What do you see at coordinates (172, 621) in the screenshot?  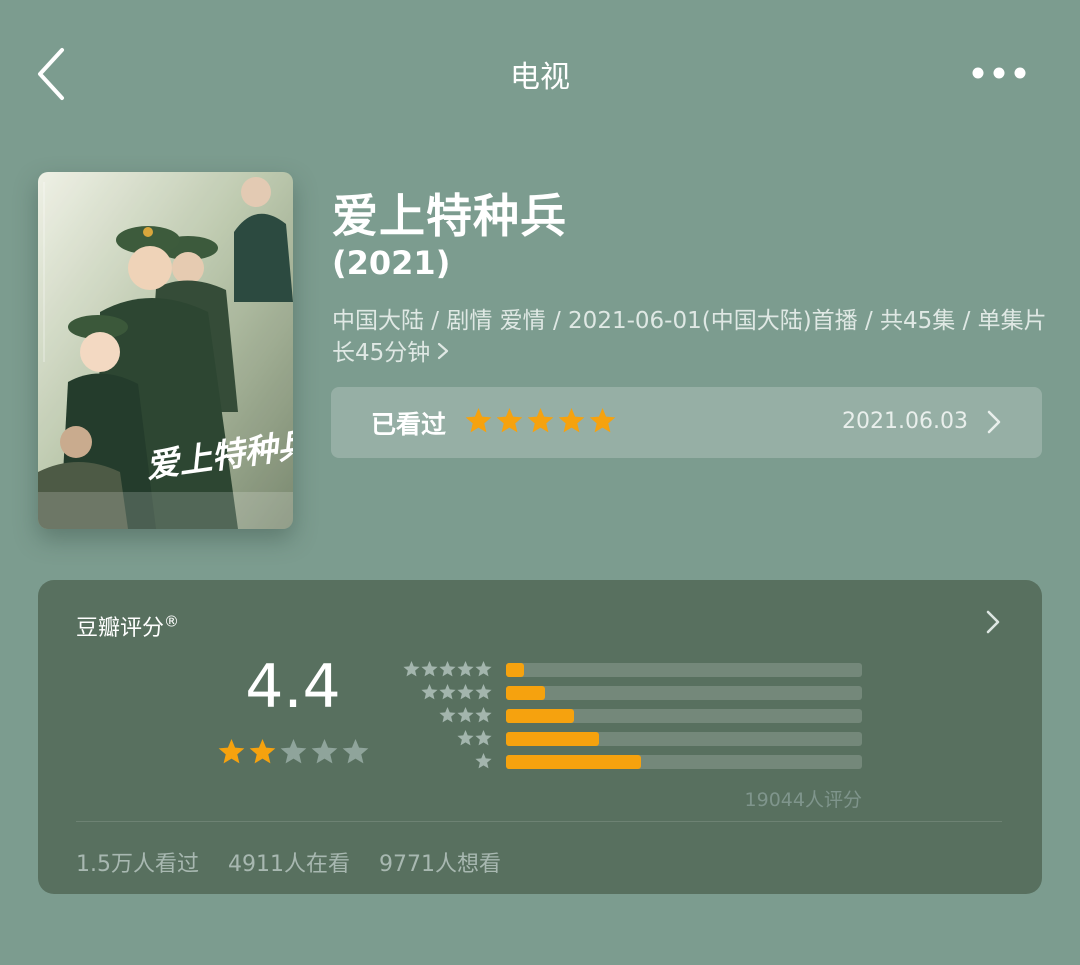 I see `registered-mark: ®` at bounding box center [172, 621].